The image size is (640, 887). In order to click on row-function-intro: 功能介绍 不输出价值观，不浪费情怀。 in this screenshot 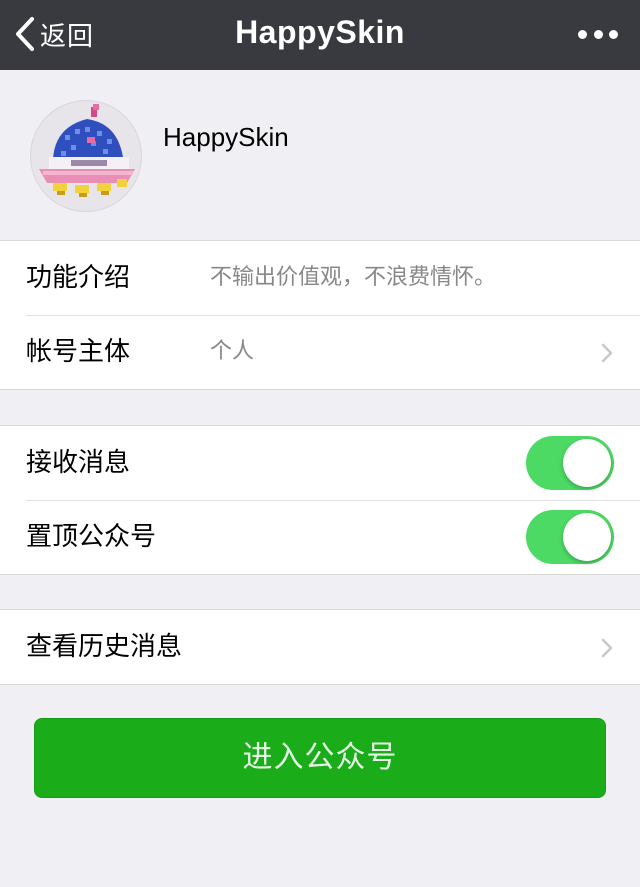, I will do `click(320, 278)`.